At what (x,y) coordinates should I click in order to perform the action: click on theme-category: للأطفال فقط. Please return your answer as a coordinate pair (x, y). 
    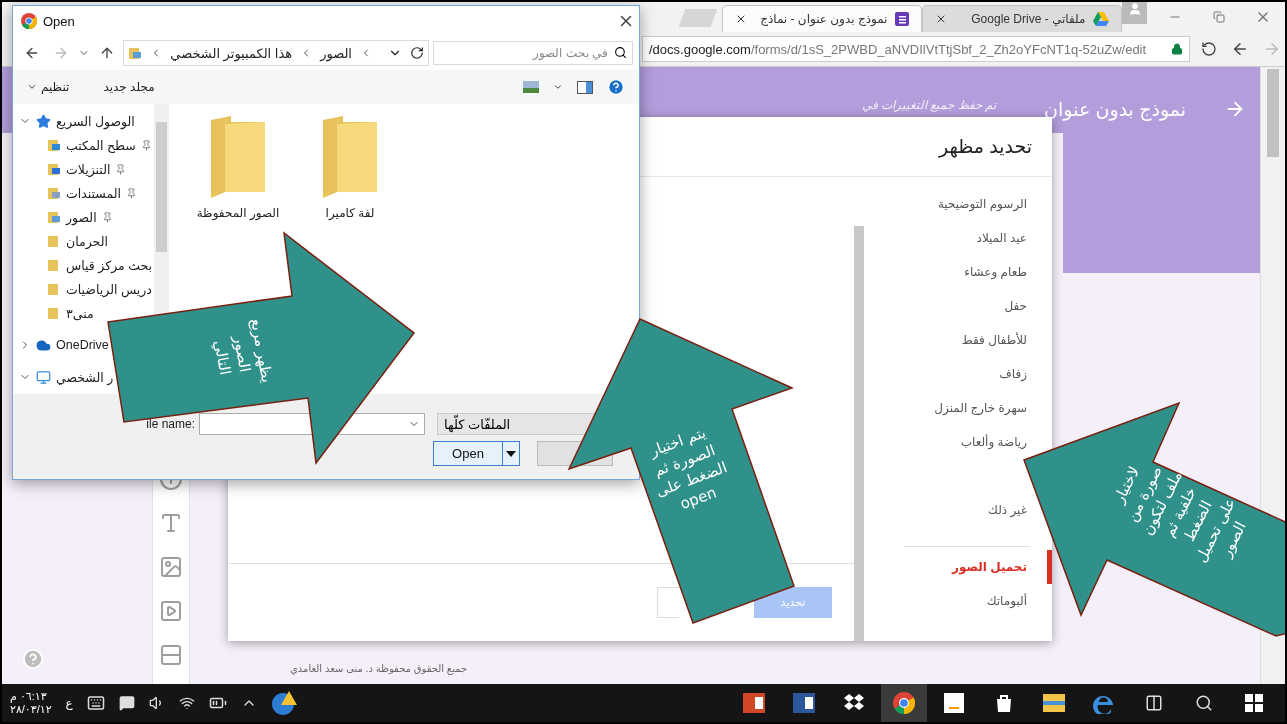
    Looking at the image, I should click on (994, 340).